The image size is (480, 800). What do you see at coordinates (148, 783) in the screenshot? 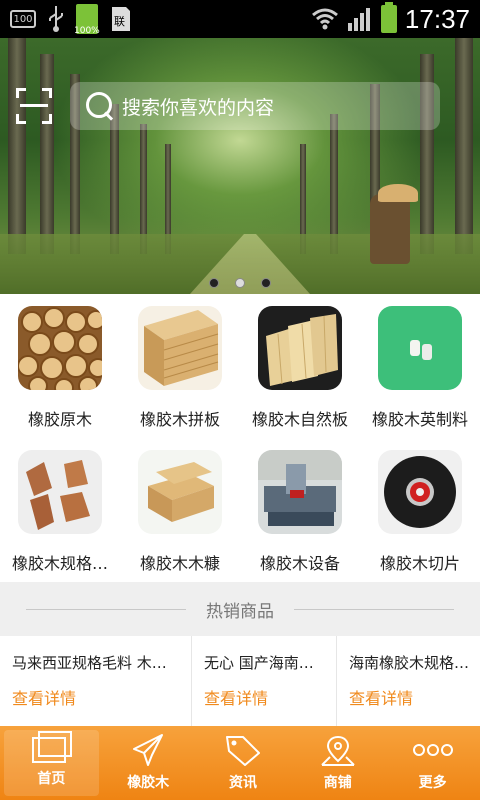
I see `tab-label: 橡胶木` at bounding box center [148, 783].